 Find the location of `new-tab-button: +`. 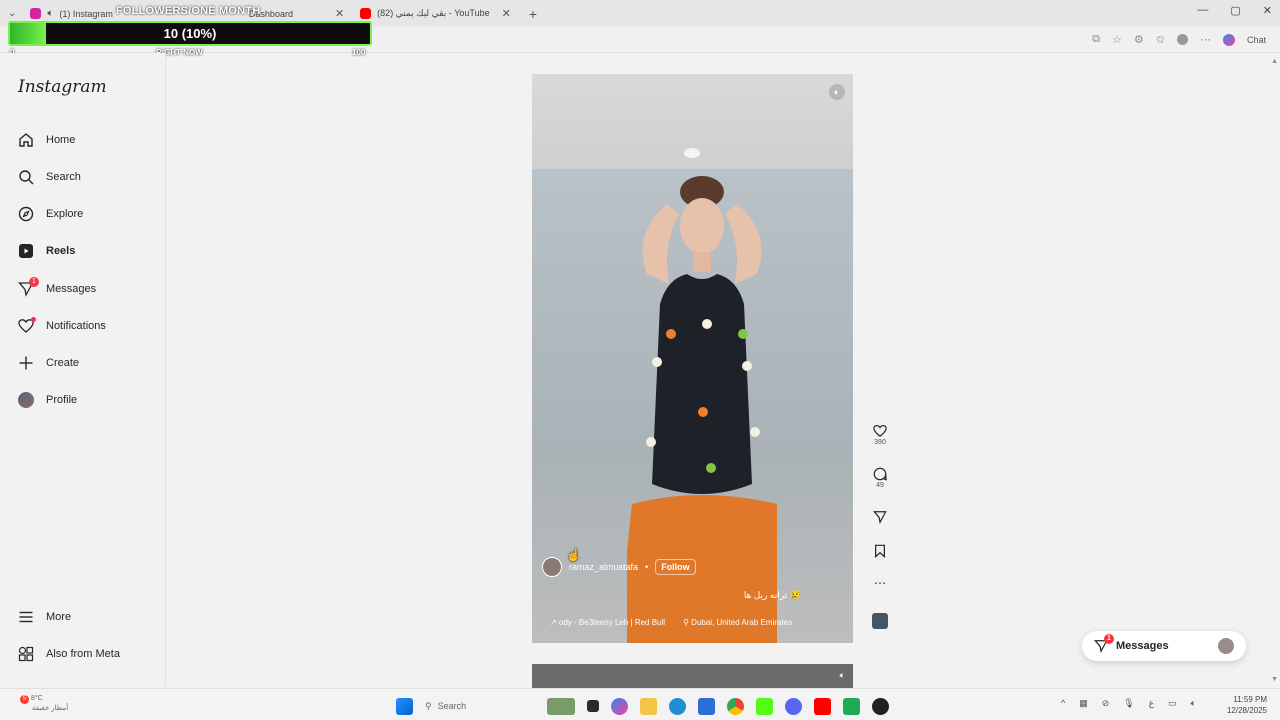

new-tab-button: + is located at coordinates (533, 14).